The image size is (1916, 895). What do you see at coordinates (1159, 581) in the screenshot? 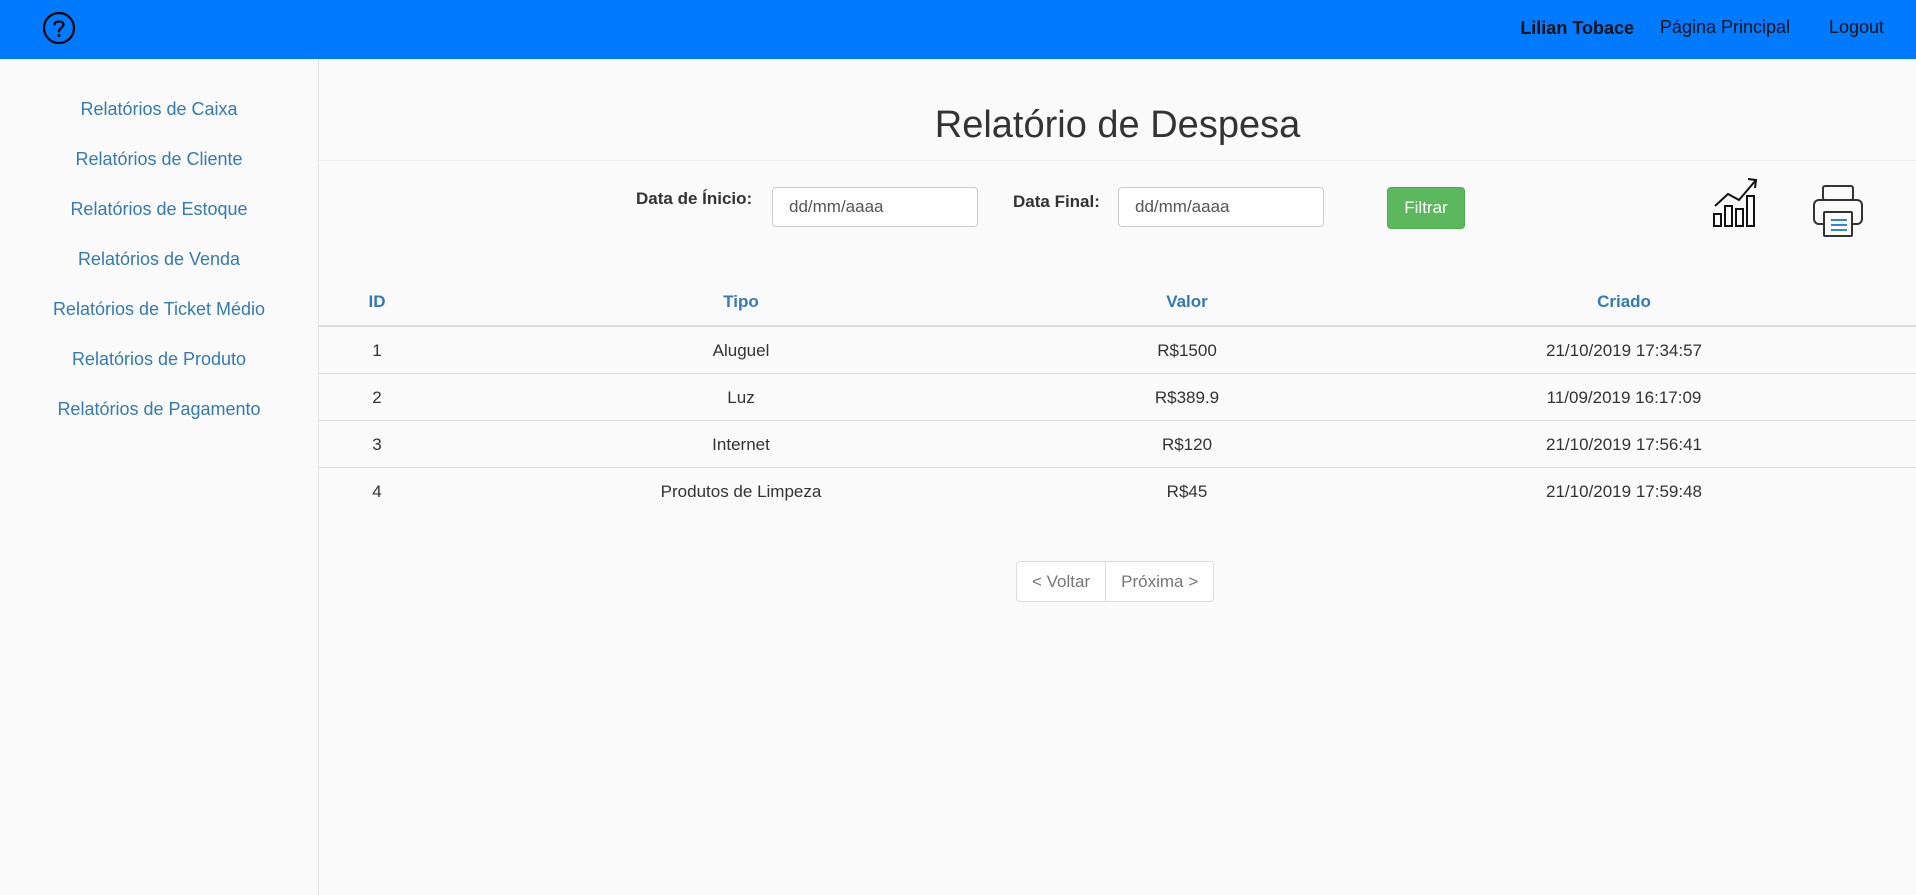
I see `next-page-button: Próxima >` at bounding box center [1159, 581].